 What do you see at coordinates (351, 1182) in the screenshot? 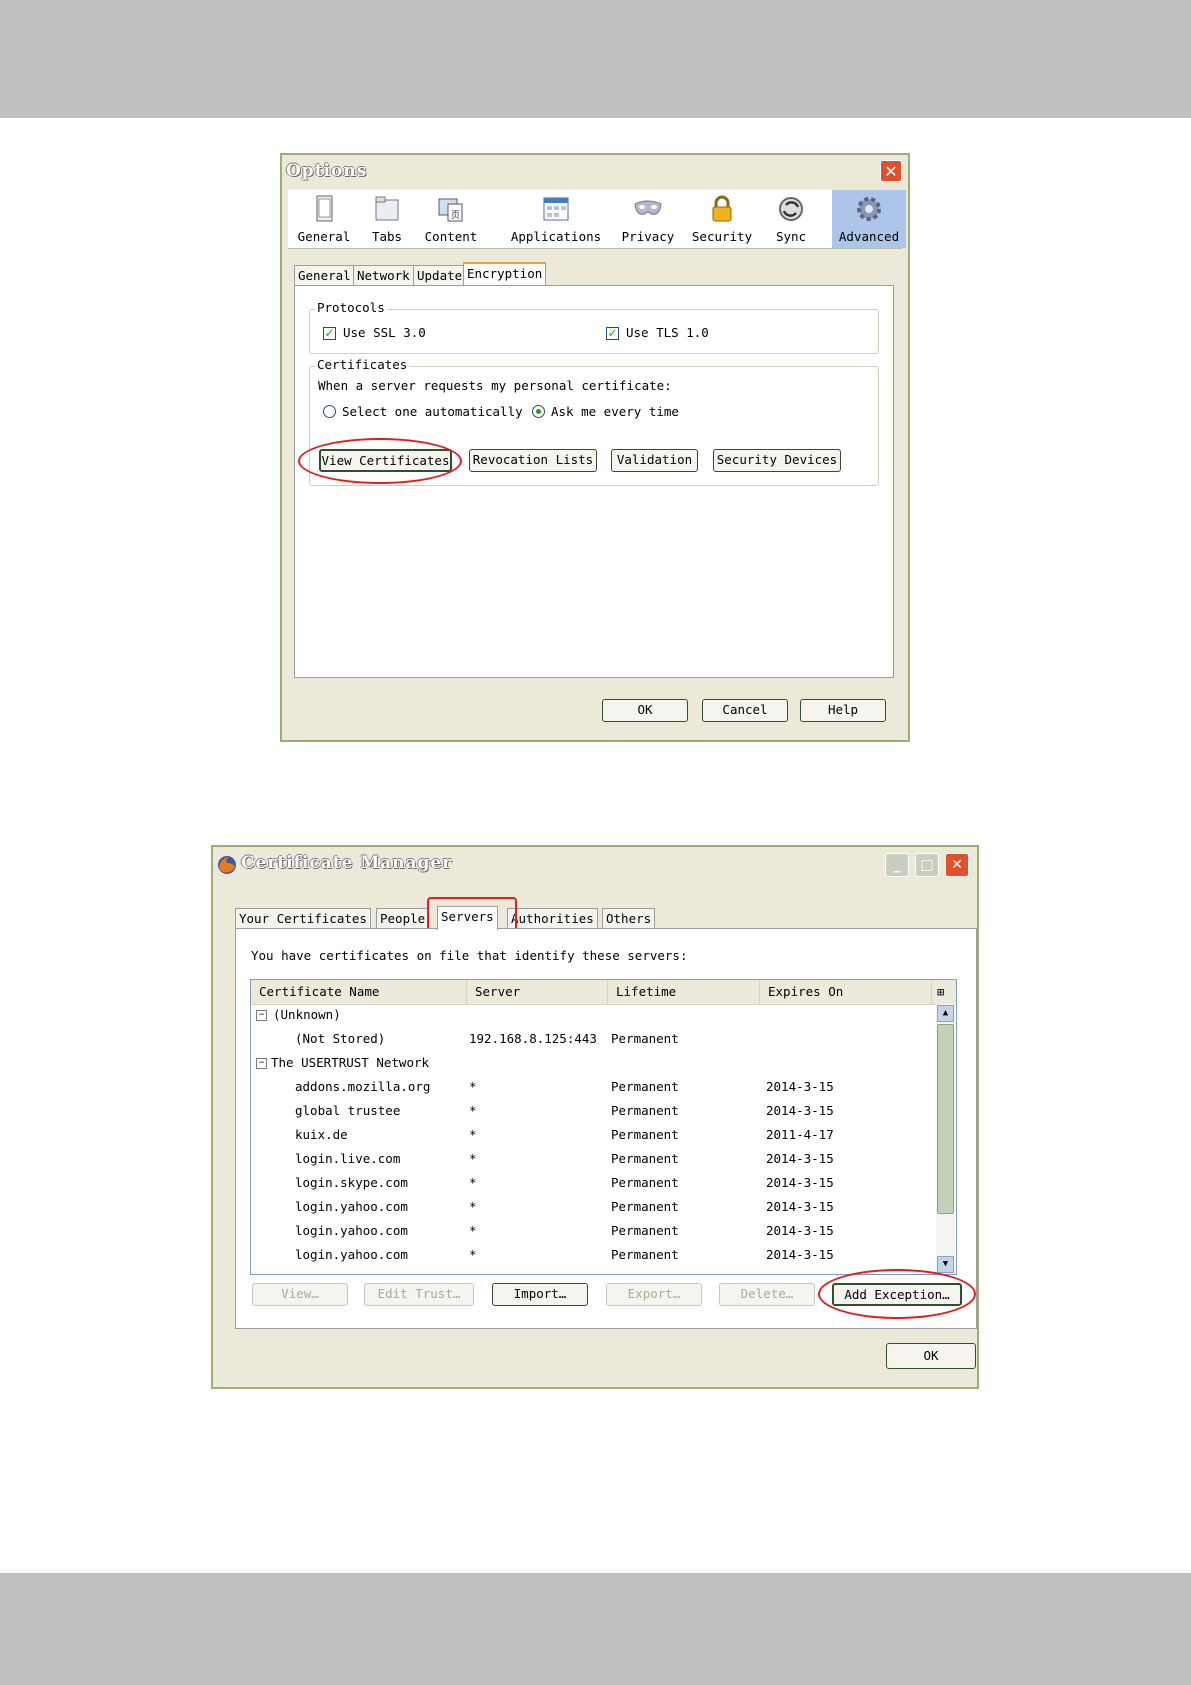
I see `cell-name: login.skype.com` at bounding box center [351, 1182].